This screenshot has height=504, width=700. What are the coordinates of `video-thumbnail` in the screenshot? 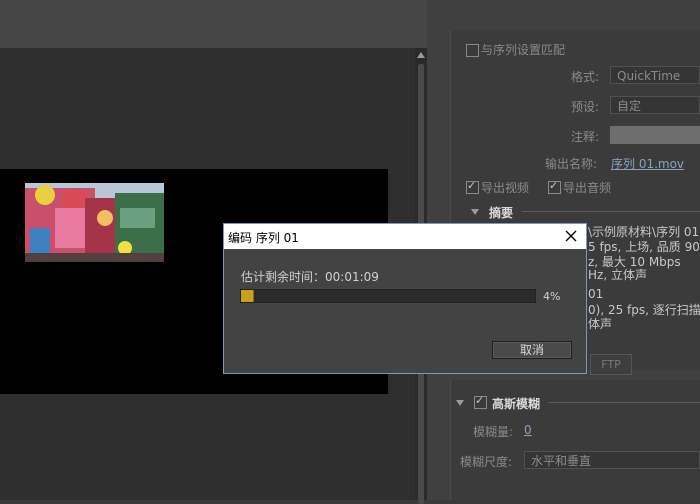 It's located at (94, 222).